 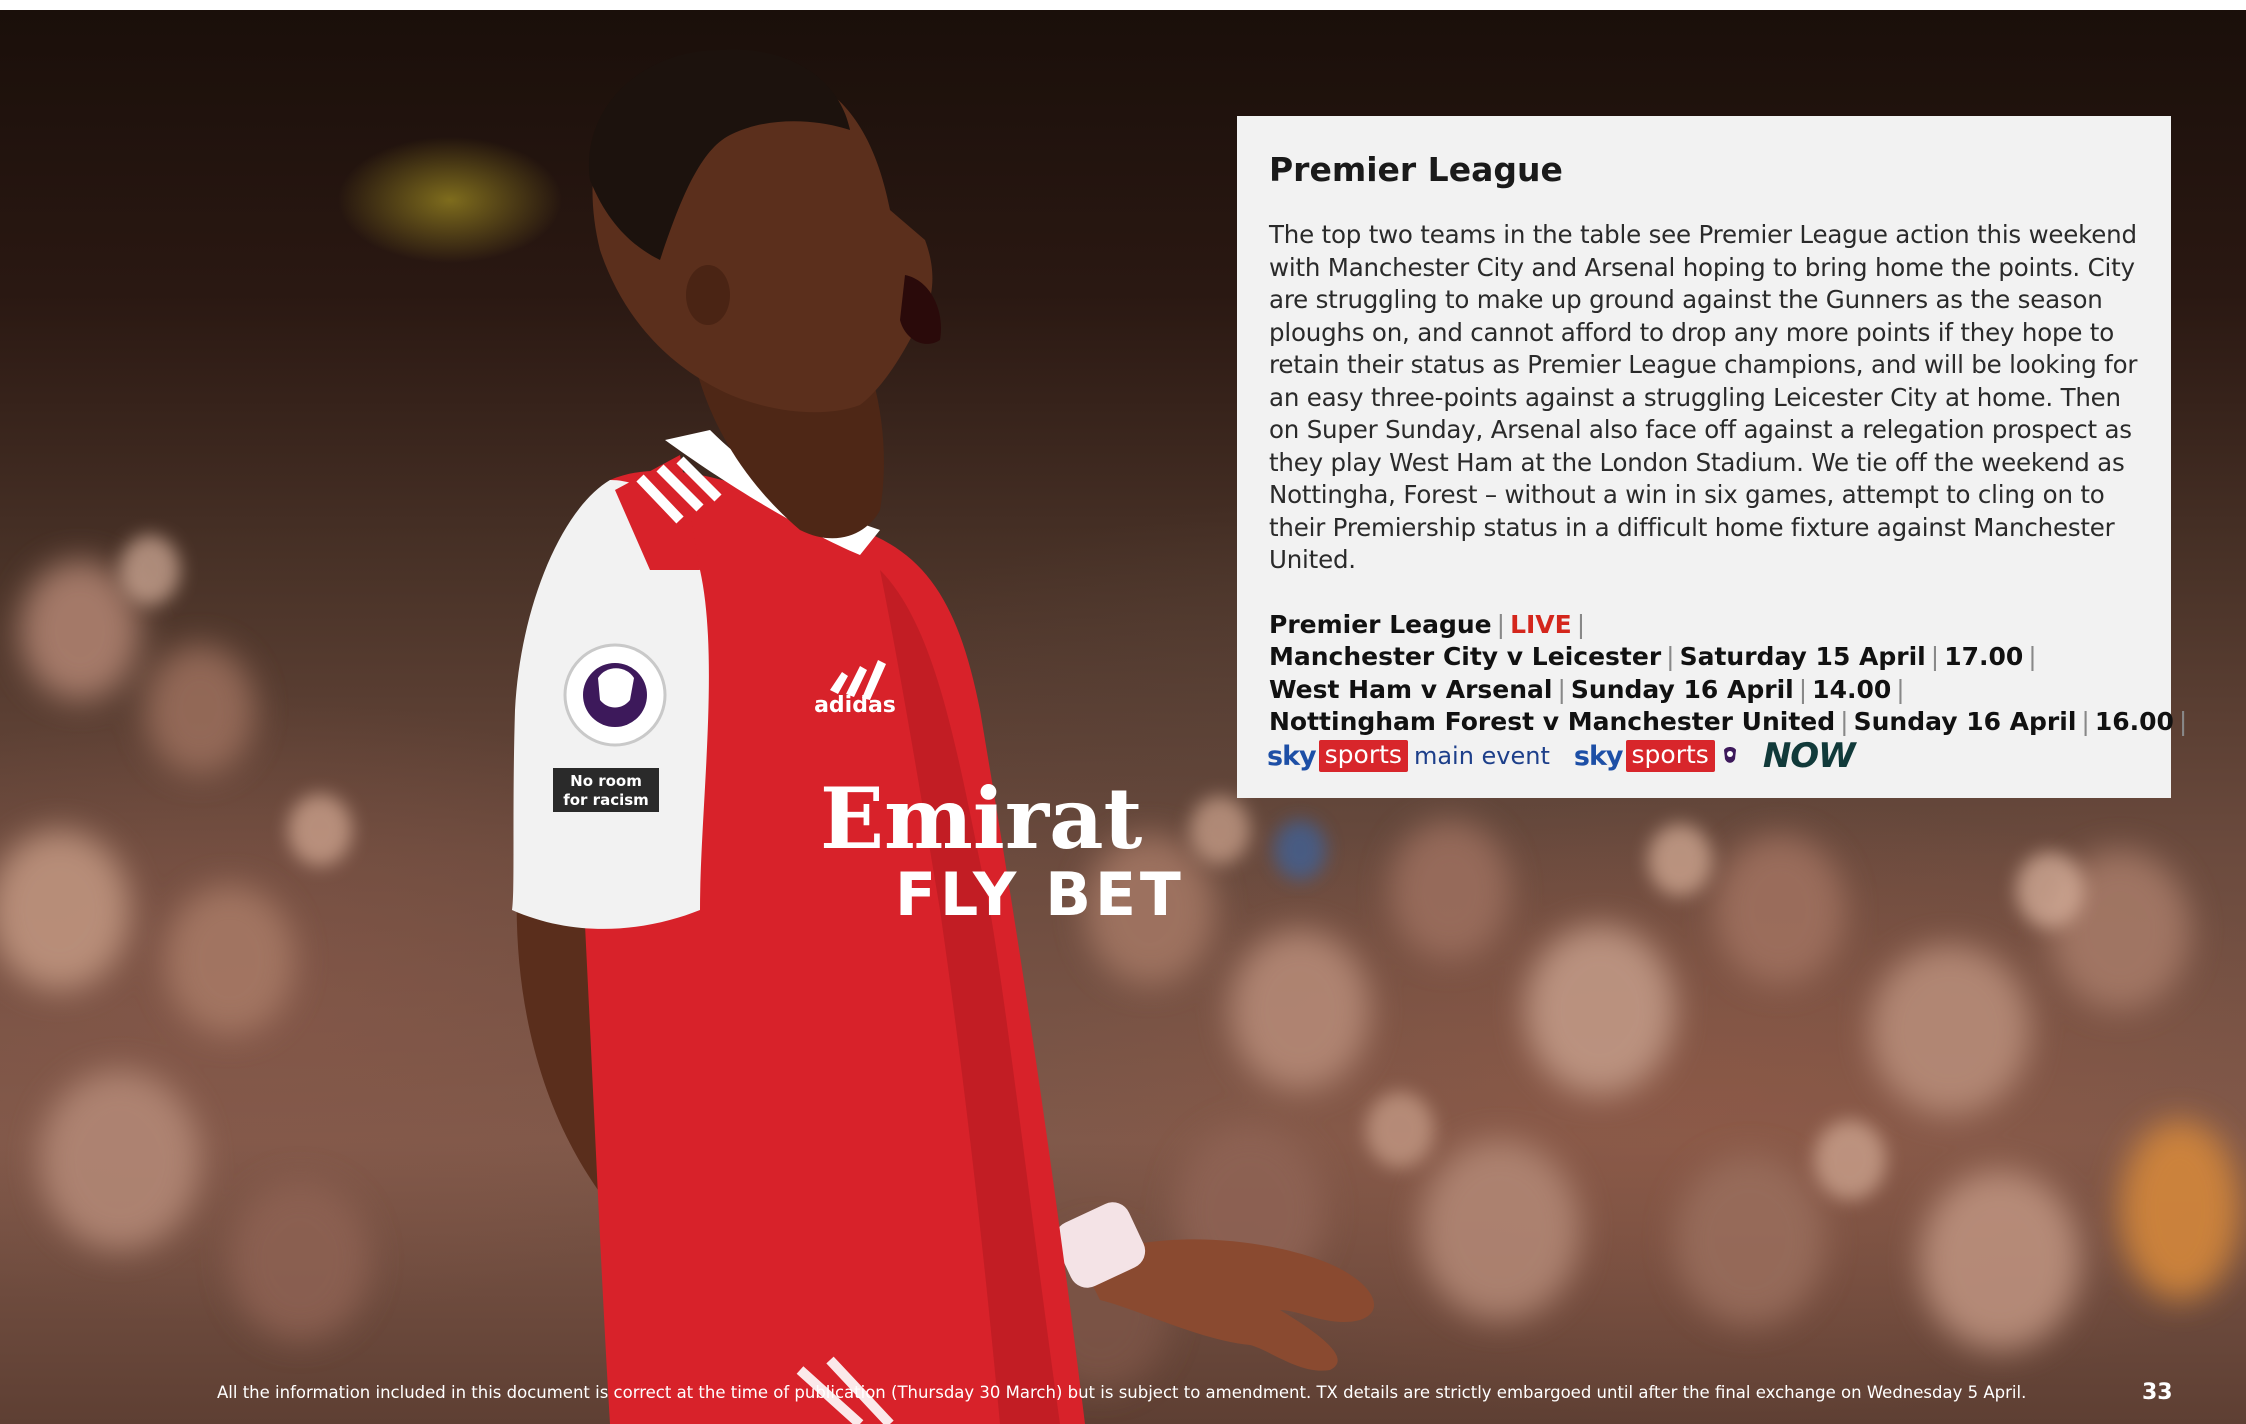 I want to click on fixture-match: West Ham v Arsenal, so click(x=1411, y=689).